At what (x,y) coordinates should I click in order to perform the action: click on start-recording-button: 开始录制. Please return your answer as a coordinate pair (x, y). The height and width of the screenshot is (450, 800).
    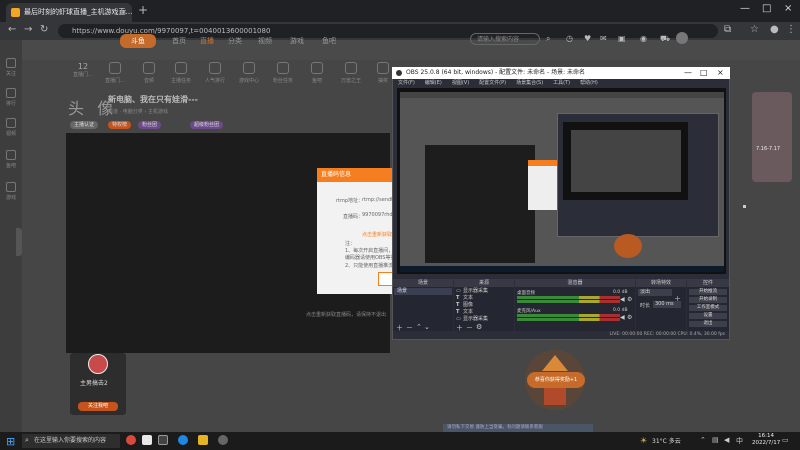
    Looking at the image, I should click on (708, 300).